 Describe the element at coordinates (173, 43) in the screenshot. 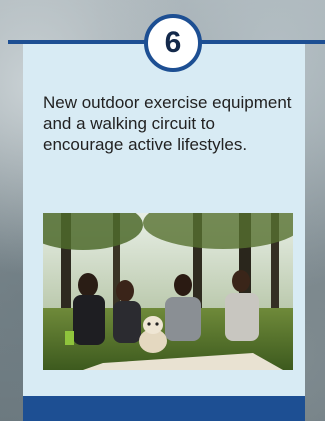

I see `step-number-badge: 6` at that location.